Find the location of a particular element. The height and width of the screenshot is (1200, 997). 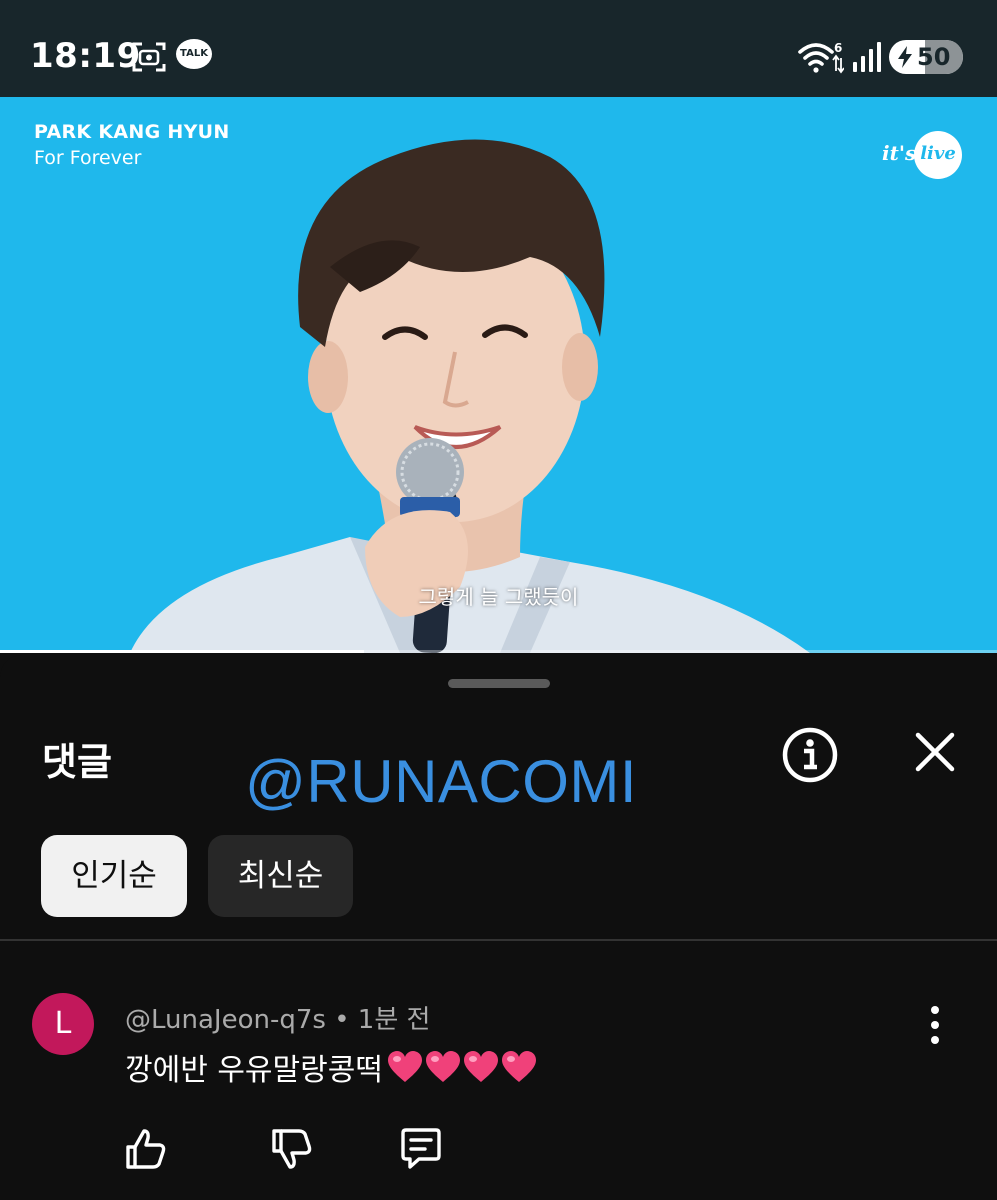

like-icon is located at coordinates (146, 1149).